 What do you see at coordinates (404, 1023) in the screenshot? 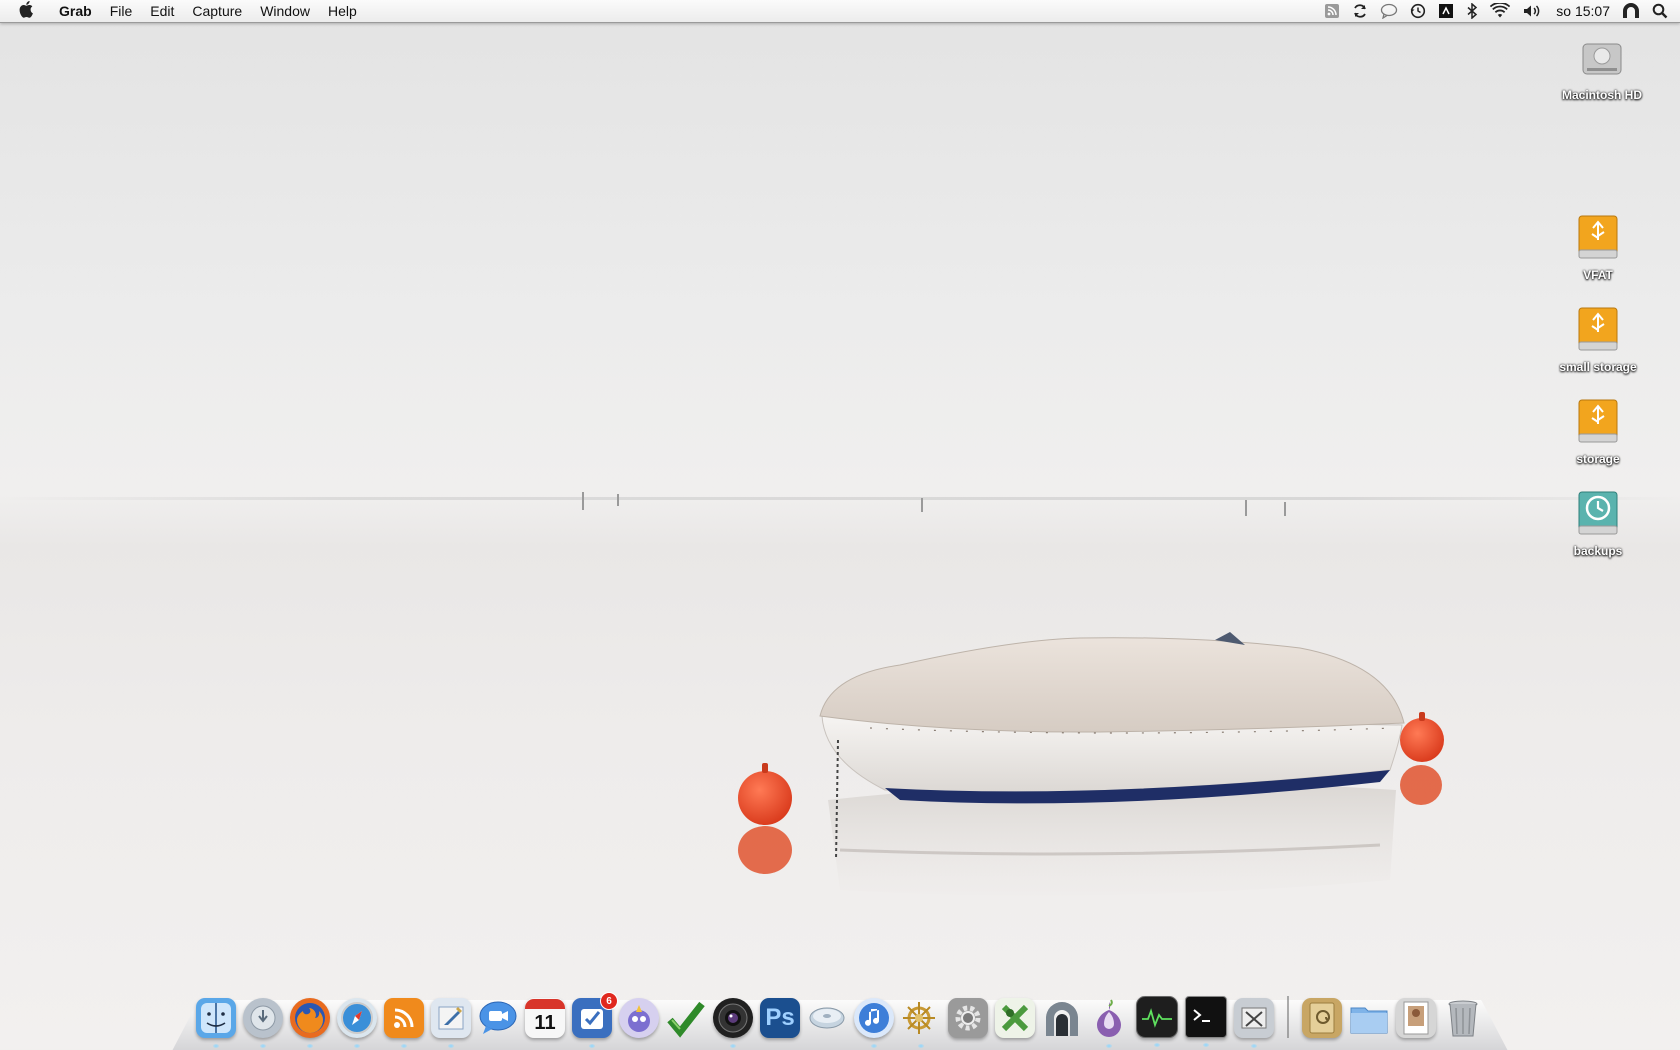
I see `rss-reader-icon` at bounding box center [404, 1023].